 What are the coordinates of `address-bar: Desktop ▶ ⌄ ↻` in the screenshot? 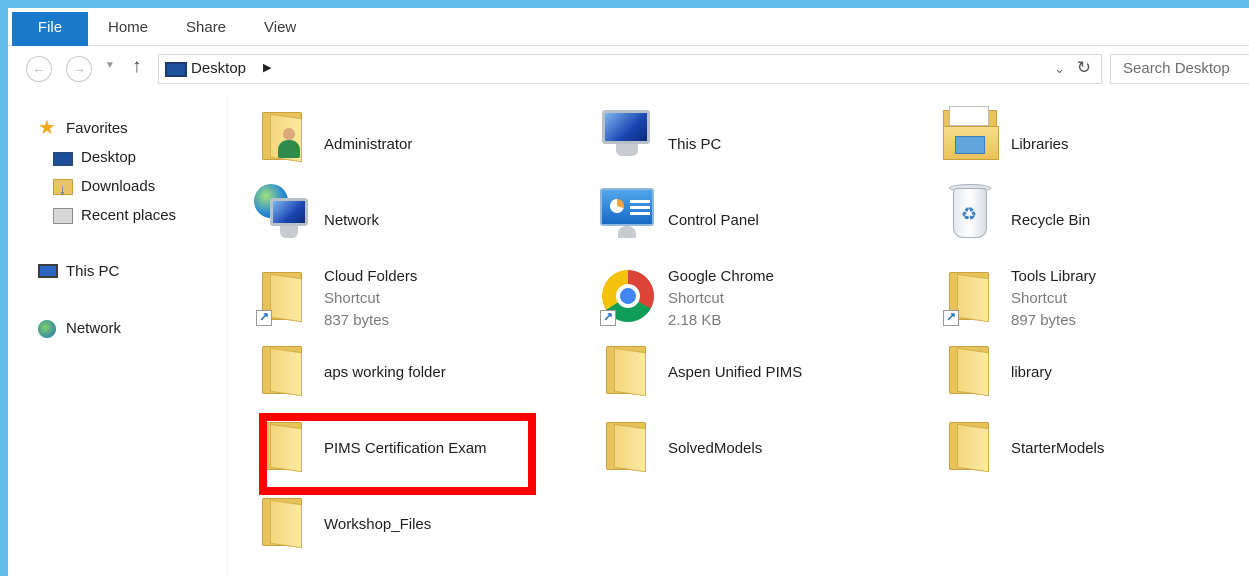 It's located at (630, 69).